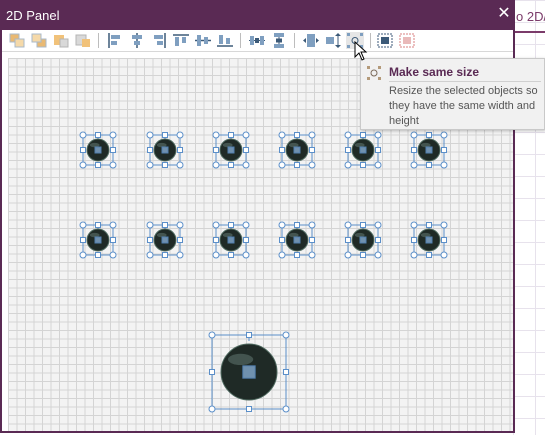 The width and height of the screenshot is (545, 435). Describe the element at coordinates (257, 40) in the screenshot. I see `distribute-horizontal-button` at that location.